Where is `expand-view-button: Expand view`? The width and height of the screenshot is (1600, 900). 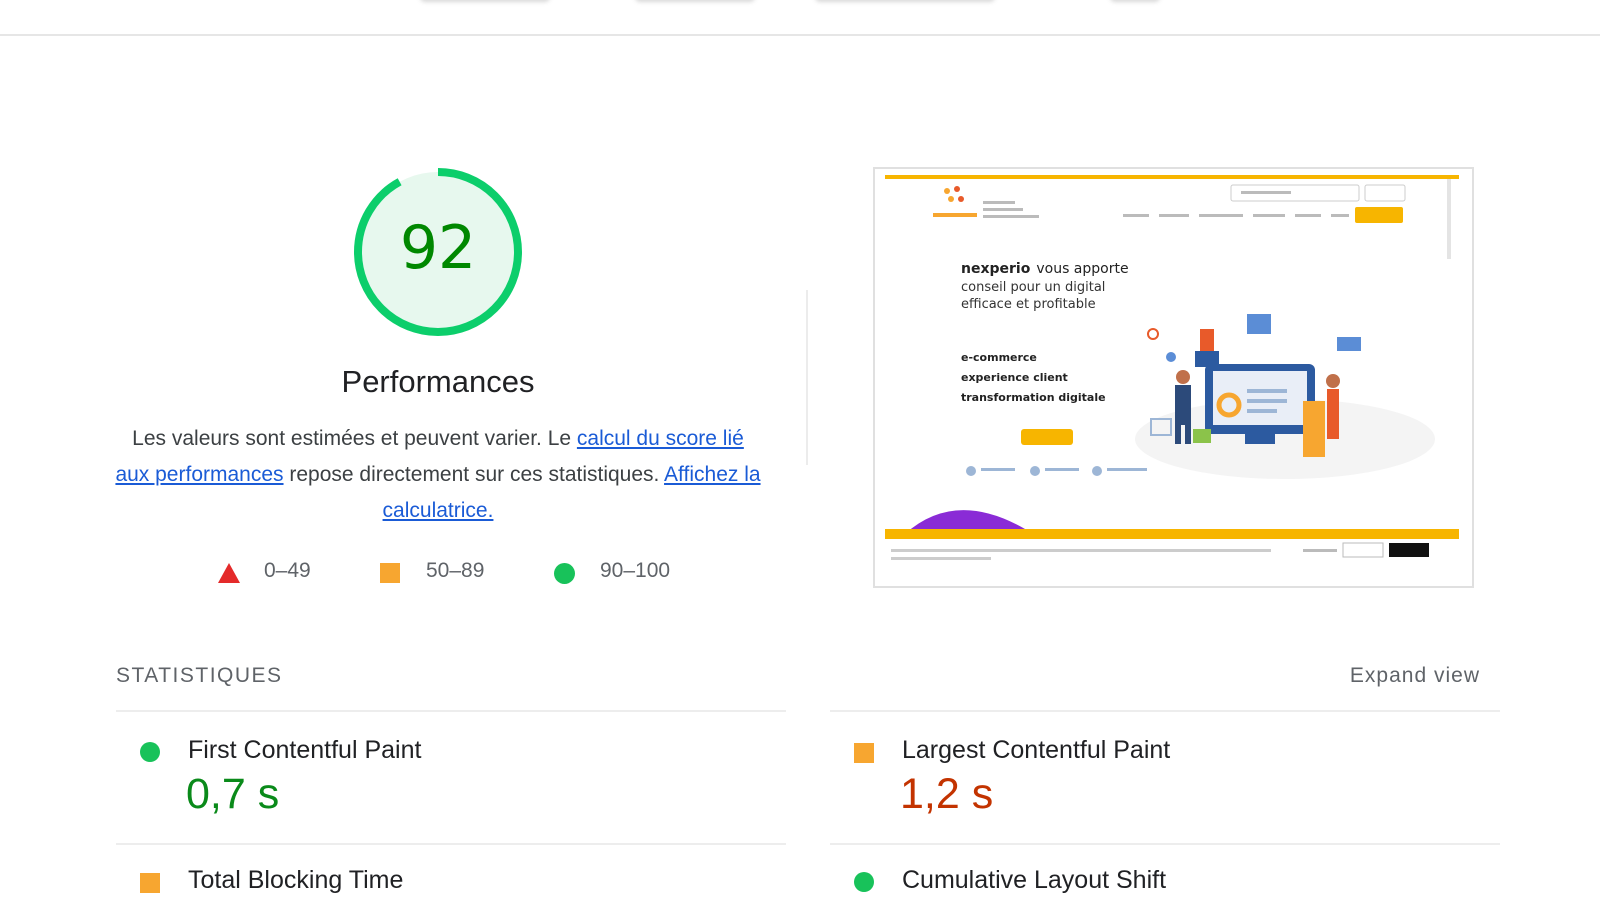
expand-view-button: Expand view is located at coordinates (1415, 676).